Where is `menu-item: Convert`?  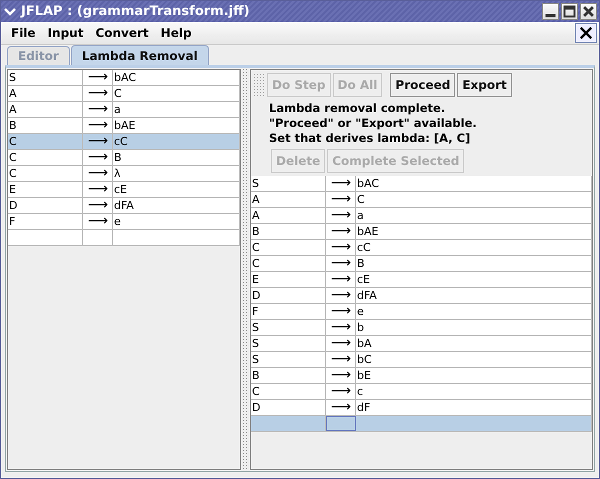
menu-item: Convert is located at coordinates (122, 33).